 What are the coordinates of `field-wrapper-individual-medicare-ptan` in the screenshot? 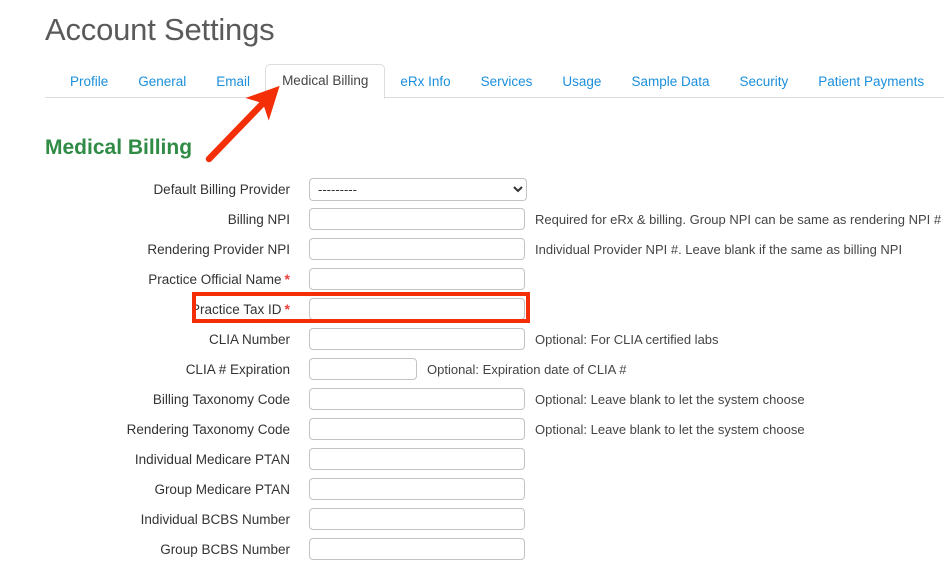 It's located at (417, 459).